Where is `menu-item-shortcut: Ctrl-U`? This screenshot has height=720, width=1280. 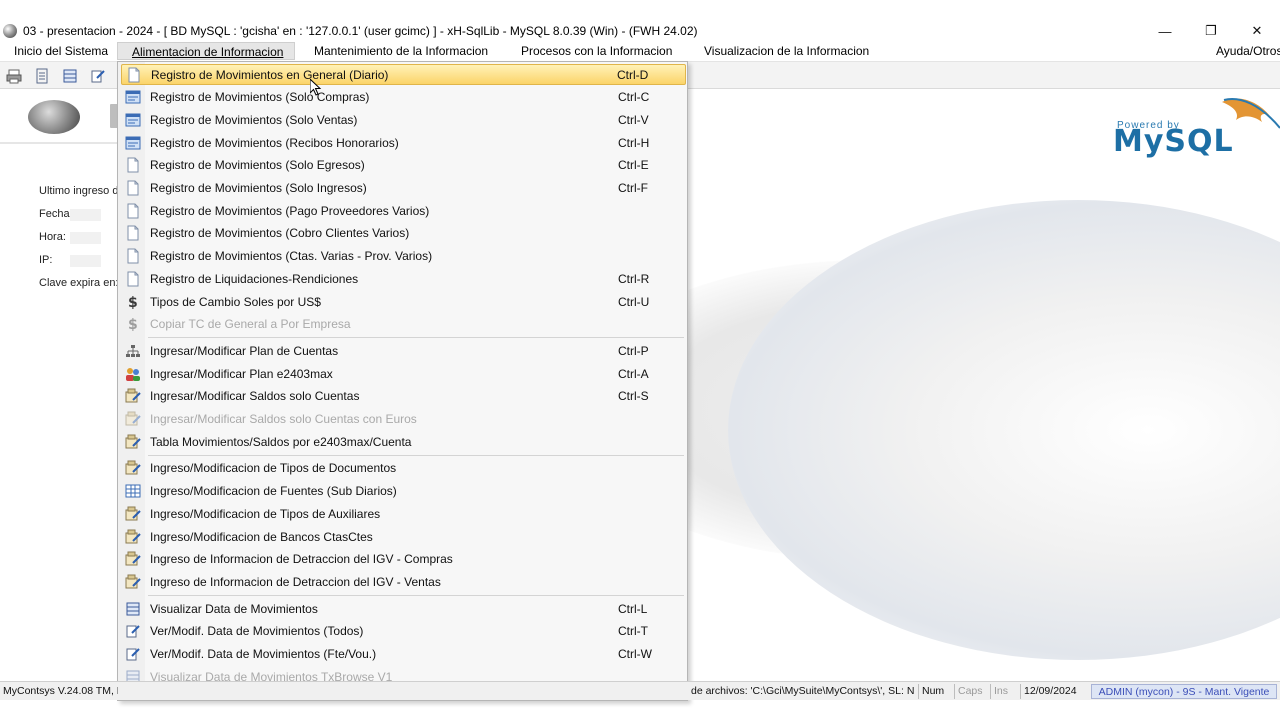 menu-item-shortcut: Ctrl-U is located at coordinates (634, 301).